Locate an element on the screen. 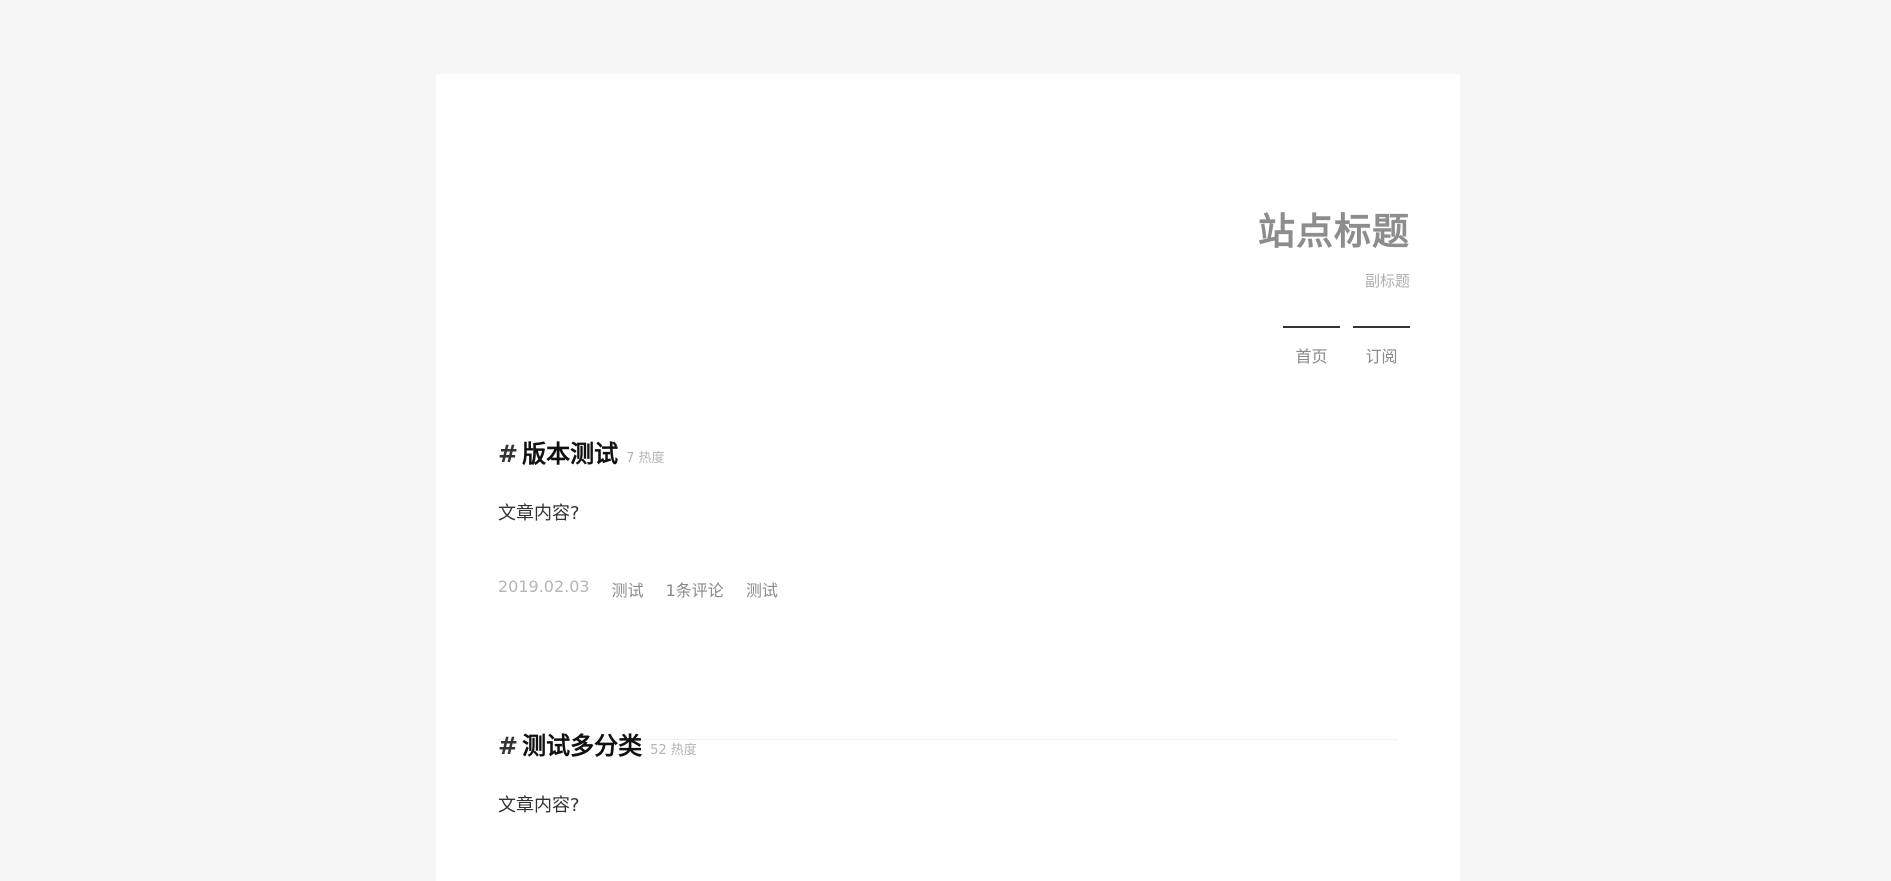 The image size is (1891, 881). nav-item-home: 首页 is located at coordinates (1311, 346).